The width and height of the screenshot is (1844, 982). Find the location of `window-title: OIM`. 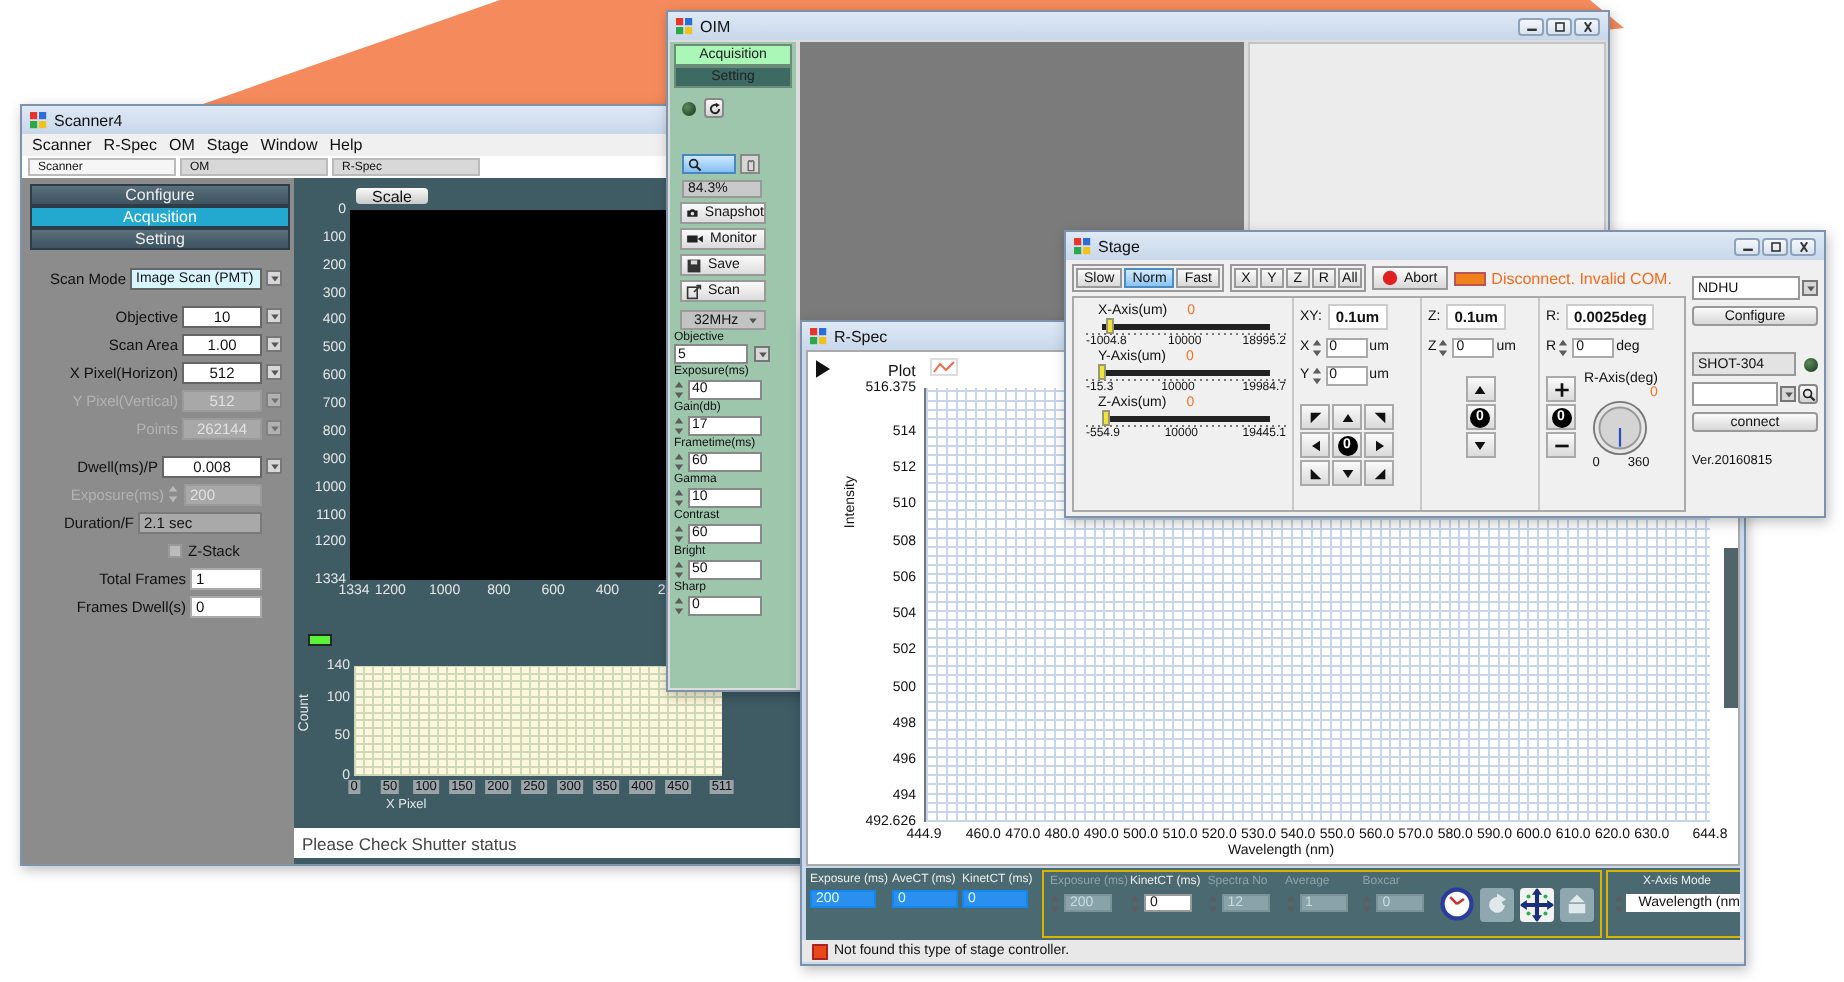

window-title: OIM is located at coordinates (715, 26).